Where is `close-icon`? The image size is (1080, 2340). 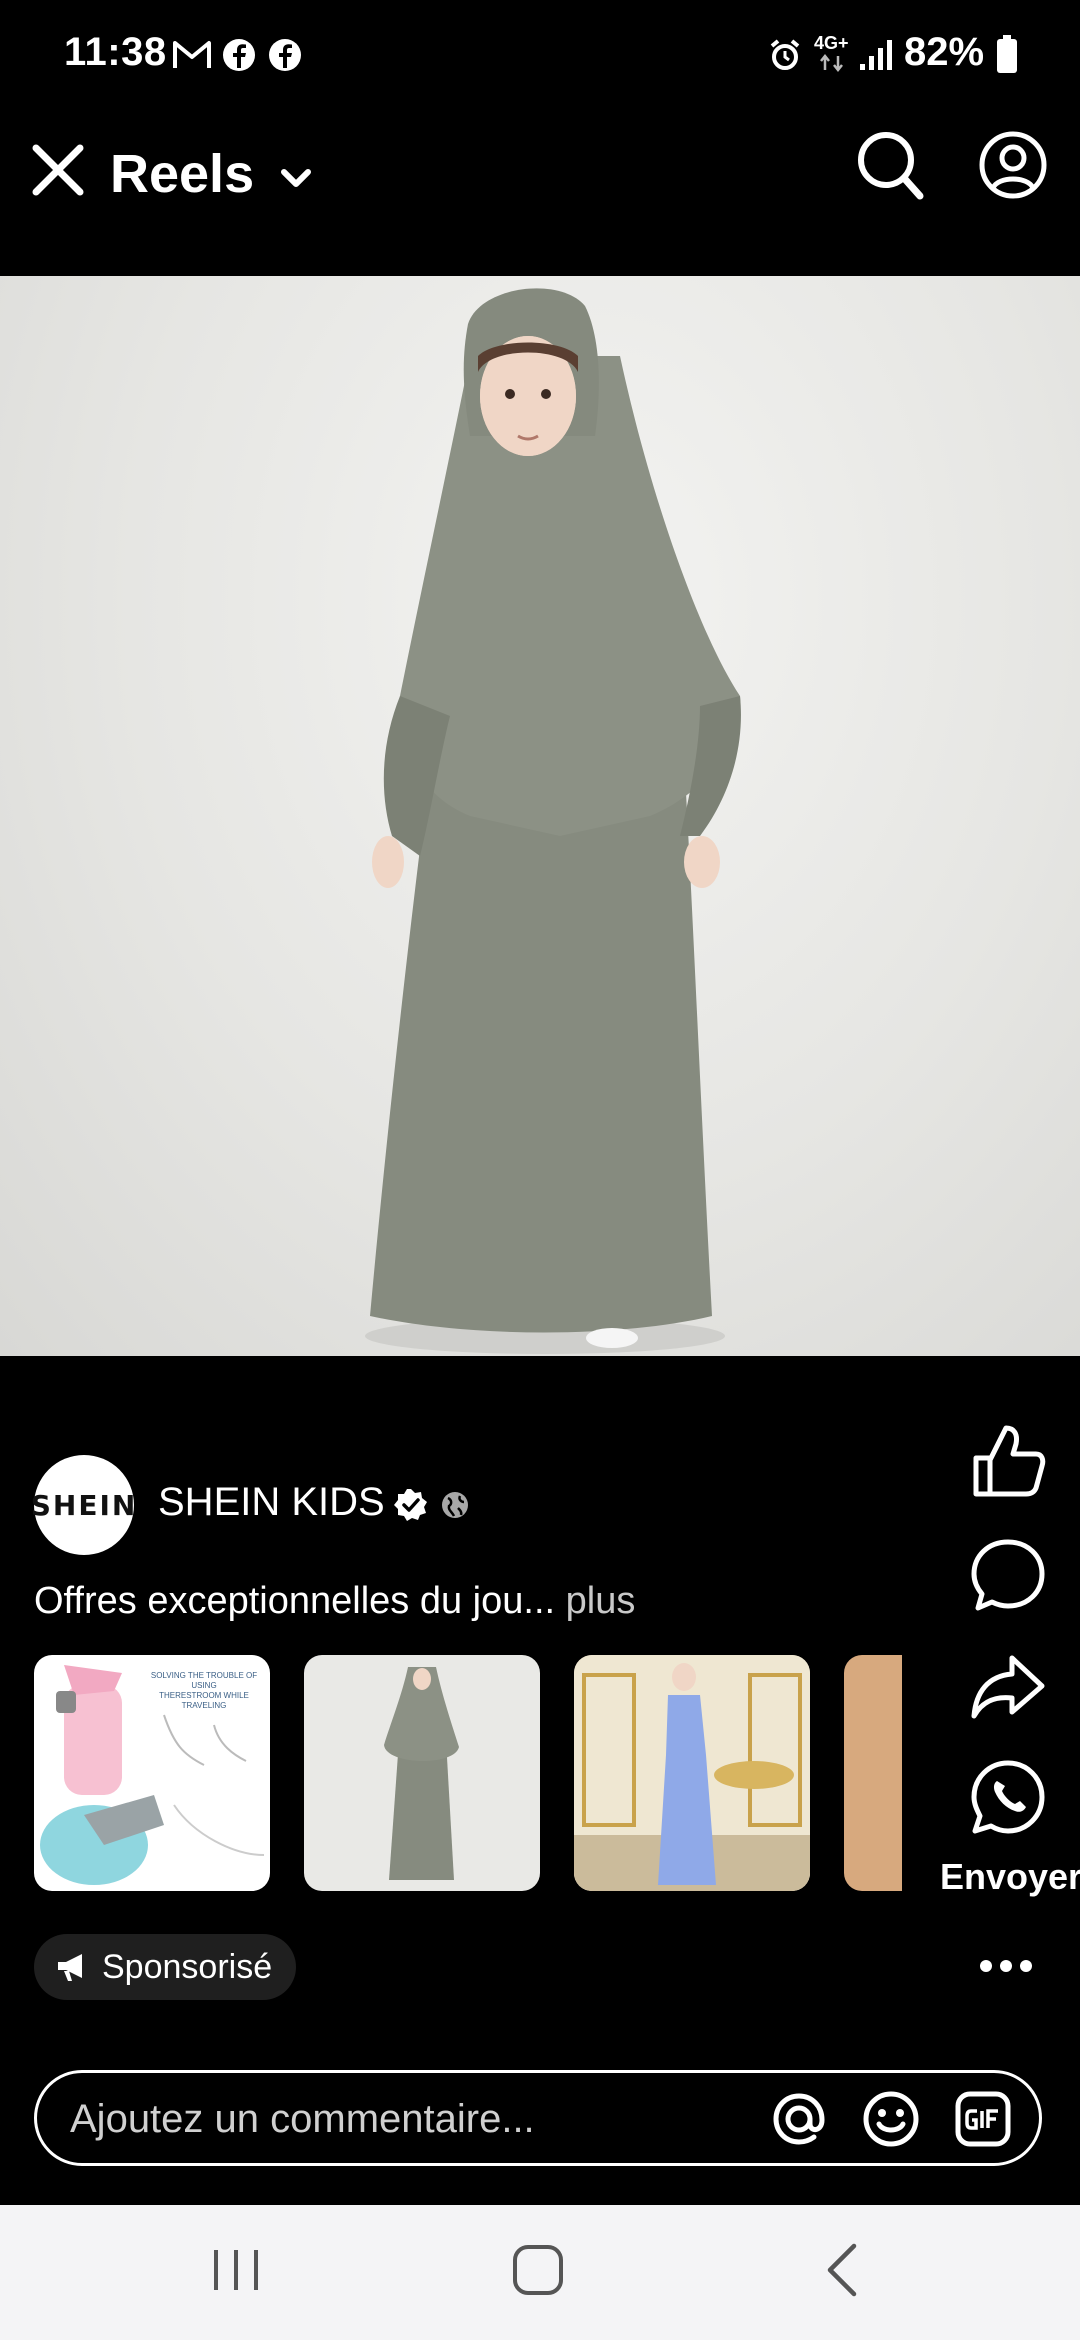 close-icon is located at coordinates (58, 170).